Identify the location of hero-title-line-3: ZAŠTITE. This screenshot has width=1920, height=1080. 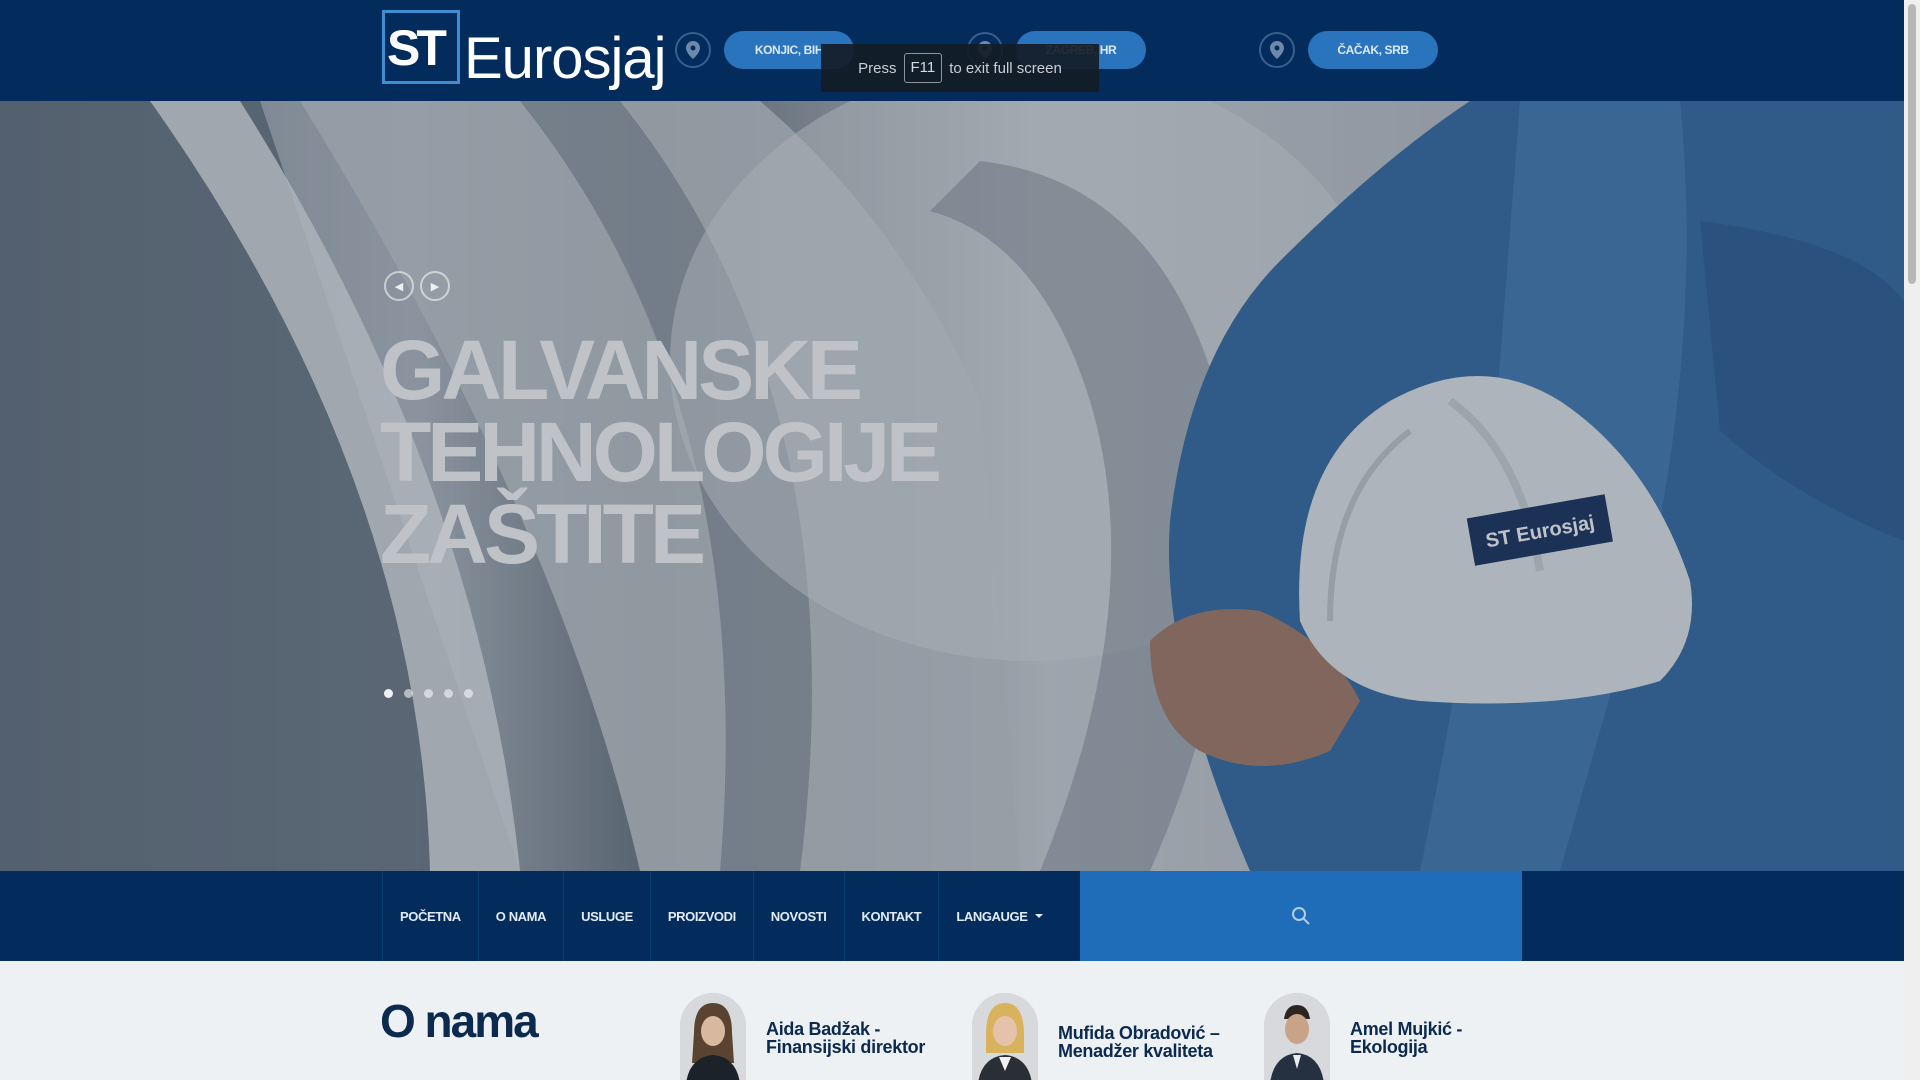
(543, 534).